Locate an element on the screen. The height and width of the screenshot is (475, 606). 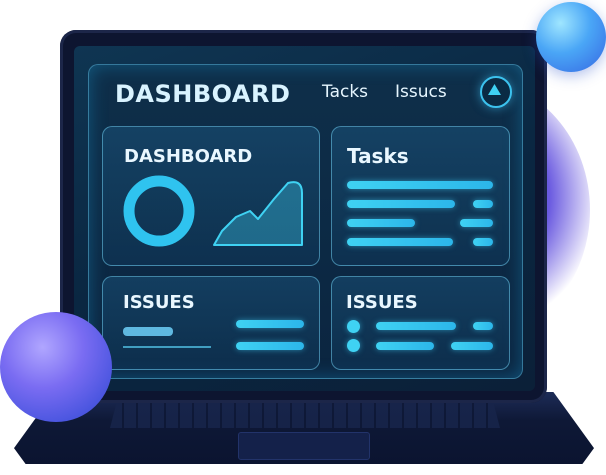
nav-link-tasks: Tacks is located at coordinates (345, 92).